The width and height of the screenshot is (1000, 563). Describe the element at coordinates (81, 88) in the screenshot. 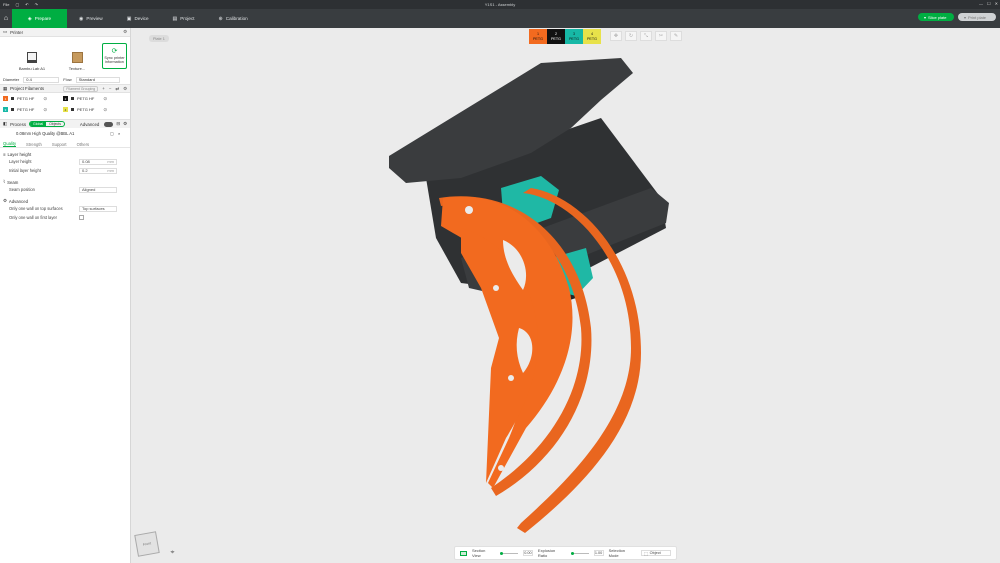

I see `filament-grouping-button: Filament Grouping` at that location.